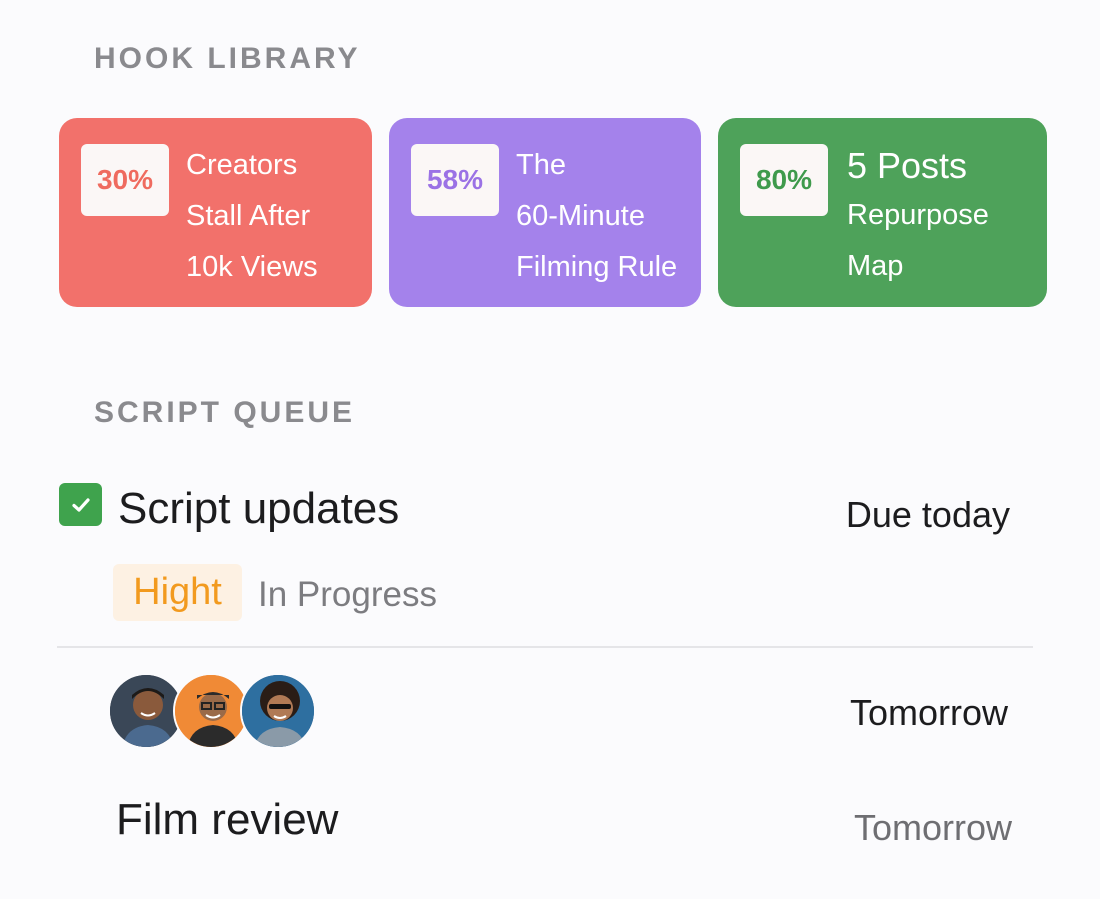 The image size is (1100, 899). I want to click on hook-card-line: 5 Posts, so click(907, 165).